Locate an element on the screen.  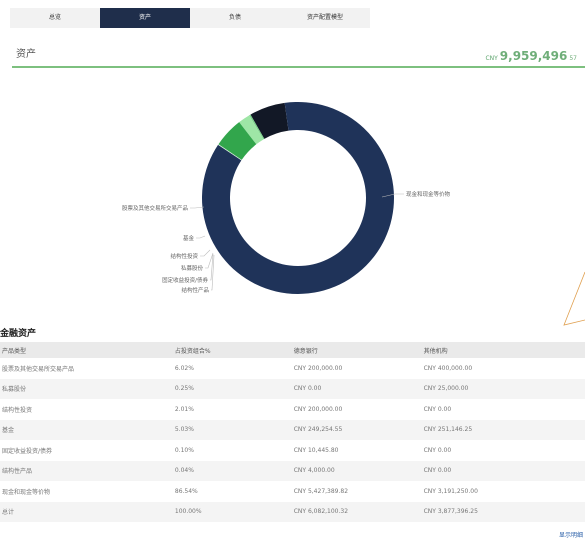
table-row: 基金 5.03% CNY 249,254.55 CNY 251,146.25 is located at coordinates (292, 429).